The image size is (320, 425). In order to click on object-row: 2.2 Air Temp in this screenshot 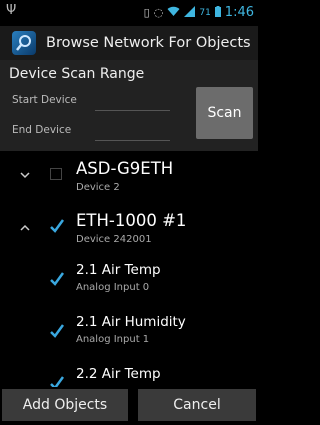, I will do `click(129, 374)`.